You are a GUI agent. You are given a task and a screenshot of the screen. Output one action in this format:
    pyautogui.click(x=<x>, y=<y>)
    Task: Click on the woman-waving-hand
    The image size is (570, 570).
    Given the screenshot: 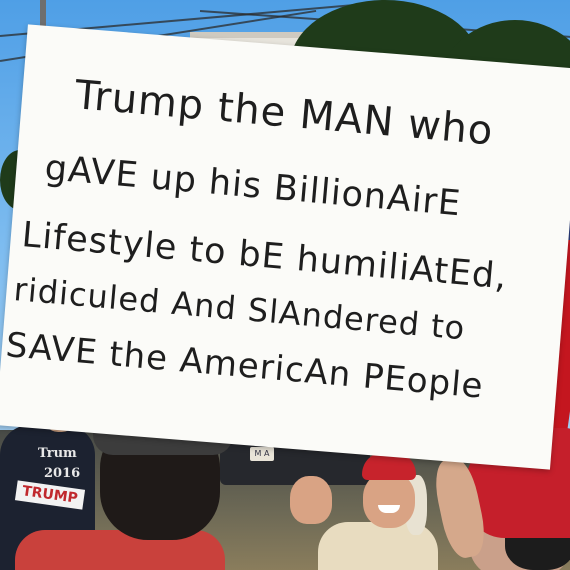 What is the action you would take?
    pyautogui.click(x=311, y=500)
    